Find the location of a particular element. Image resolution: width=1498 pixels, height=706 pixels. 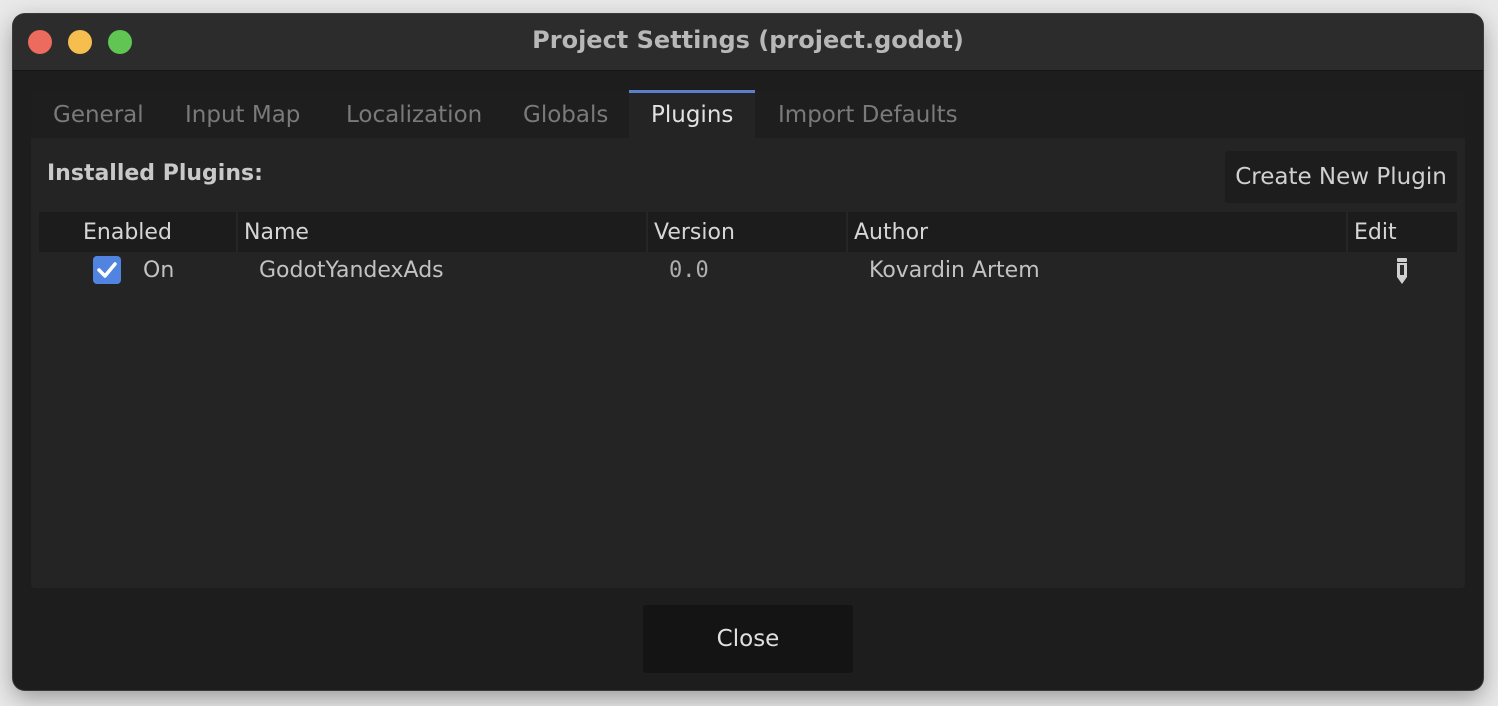

plugin-name: GodotYandexAds is located at coordinates (351, 270).